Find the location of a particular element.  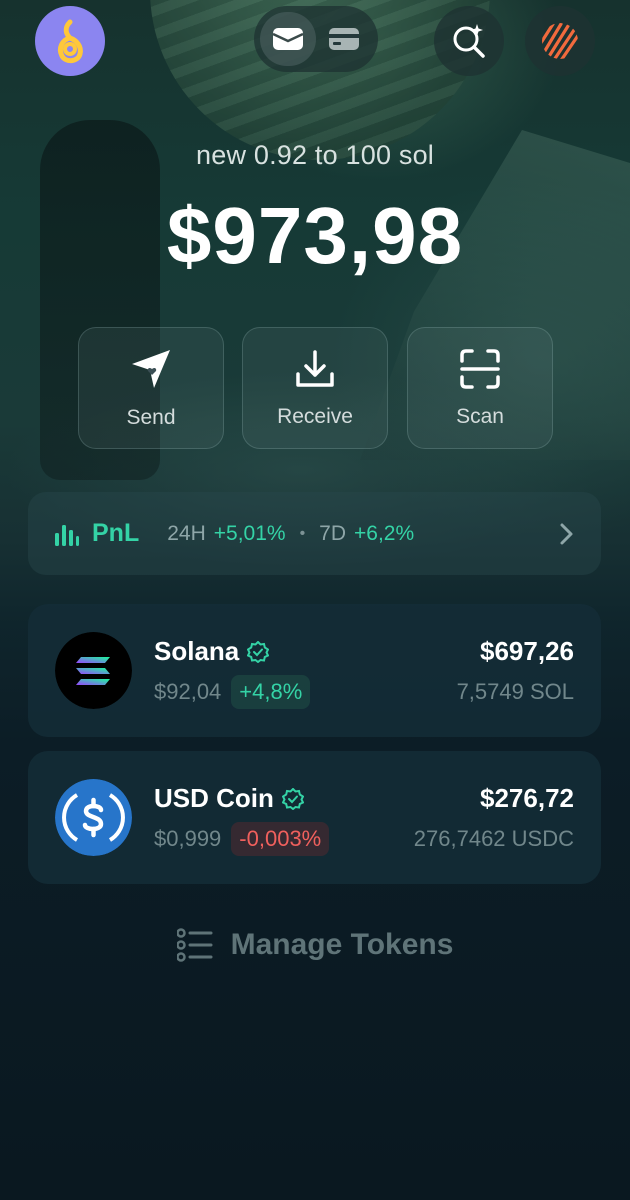

wallet-view-switch is located at coordinates (316, 39).